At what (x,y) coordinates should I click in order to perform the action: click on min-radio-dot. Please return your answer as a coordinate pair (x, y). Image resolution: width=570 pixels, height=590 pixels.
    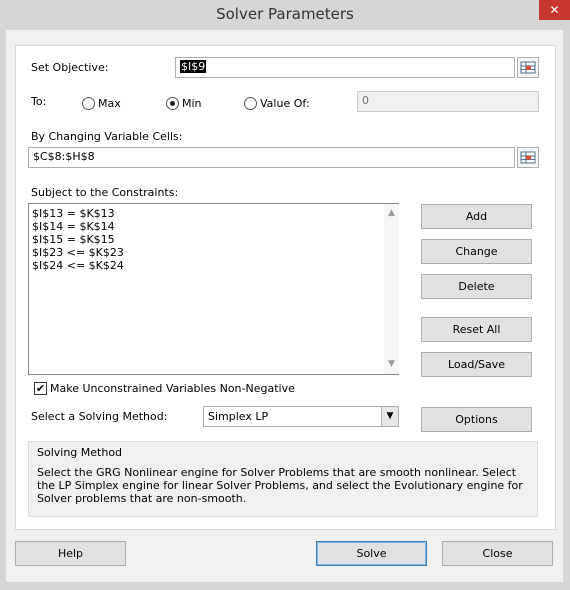
    Looking at the image, I should click on (172, 103).